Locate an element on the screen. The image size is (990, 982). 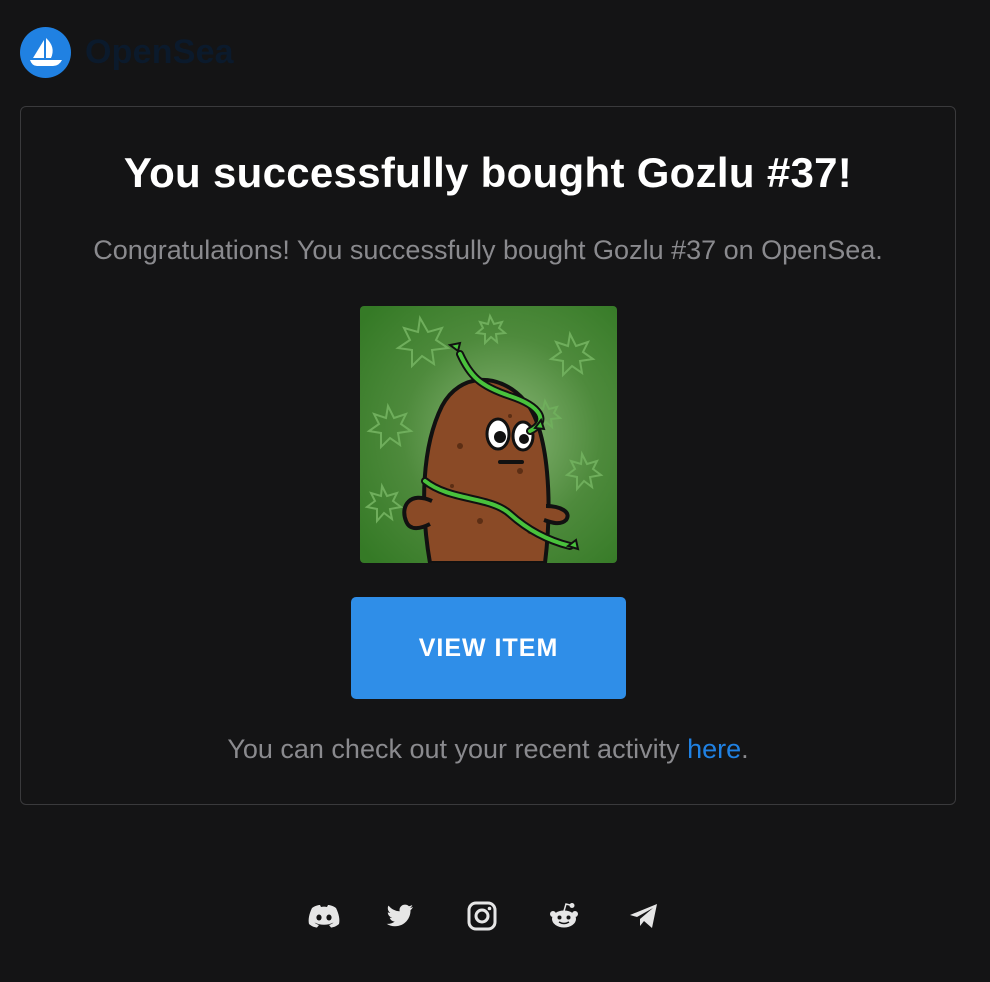
social-links is located at coordinates (495, 918).